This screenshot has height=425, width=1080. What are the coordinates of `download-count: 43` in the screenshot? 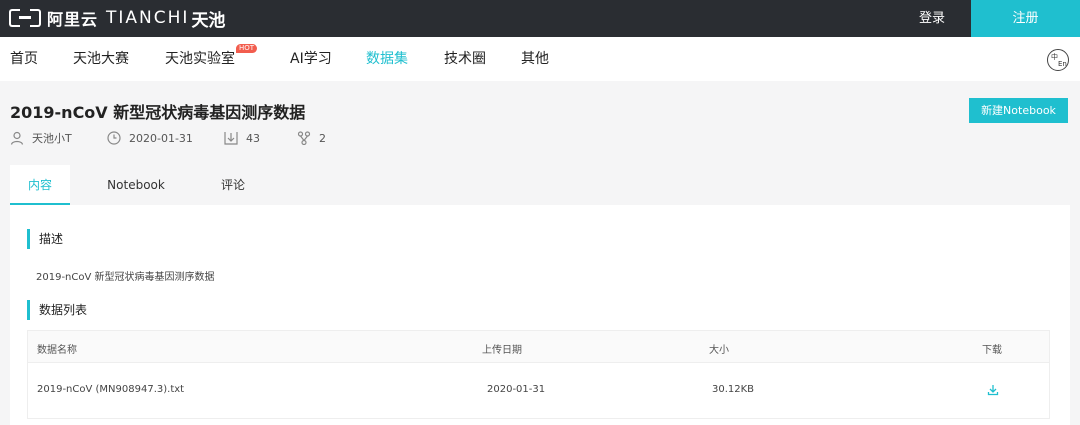 It's located at (253, 138).